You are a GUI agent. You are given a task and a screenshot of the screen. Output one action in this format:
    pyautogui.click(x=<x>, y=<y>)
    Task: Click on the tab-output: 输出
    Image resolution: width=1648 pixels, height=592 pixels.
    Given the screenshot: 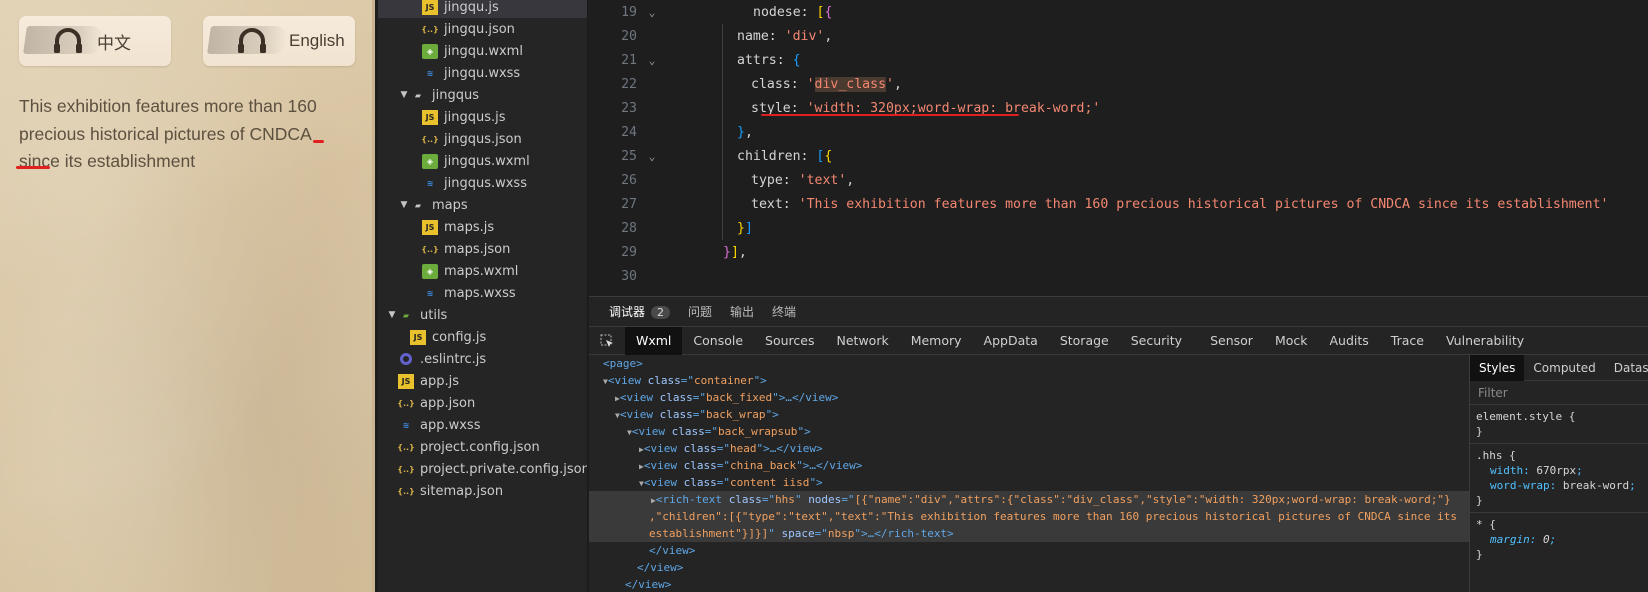 What is the action you would take?
    pyautogui.click(x=742, y=311)
    